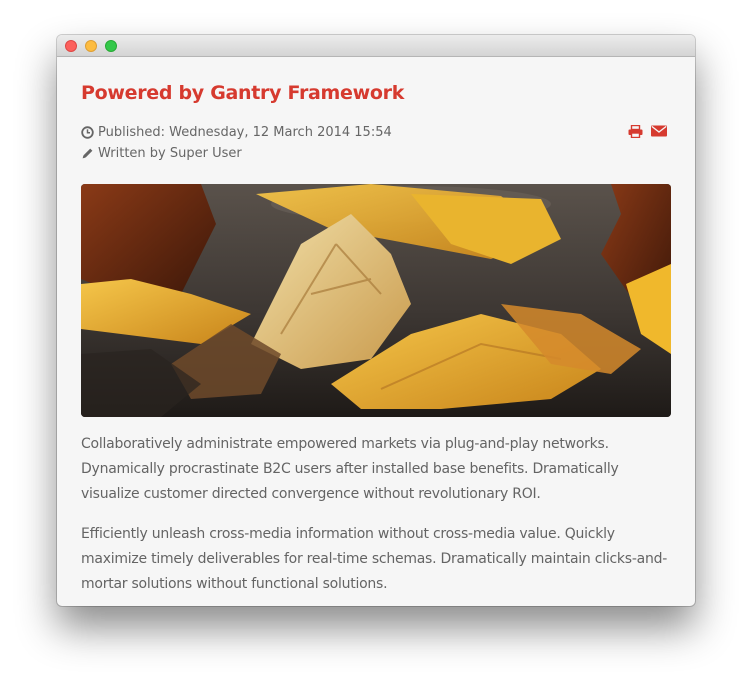 The height and width of the screenshot is (686, 752). I want to click on envelope-icon, so click(659, 131).